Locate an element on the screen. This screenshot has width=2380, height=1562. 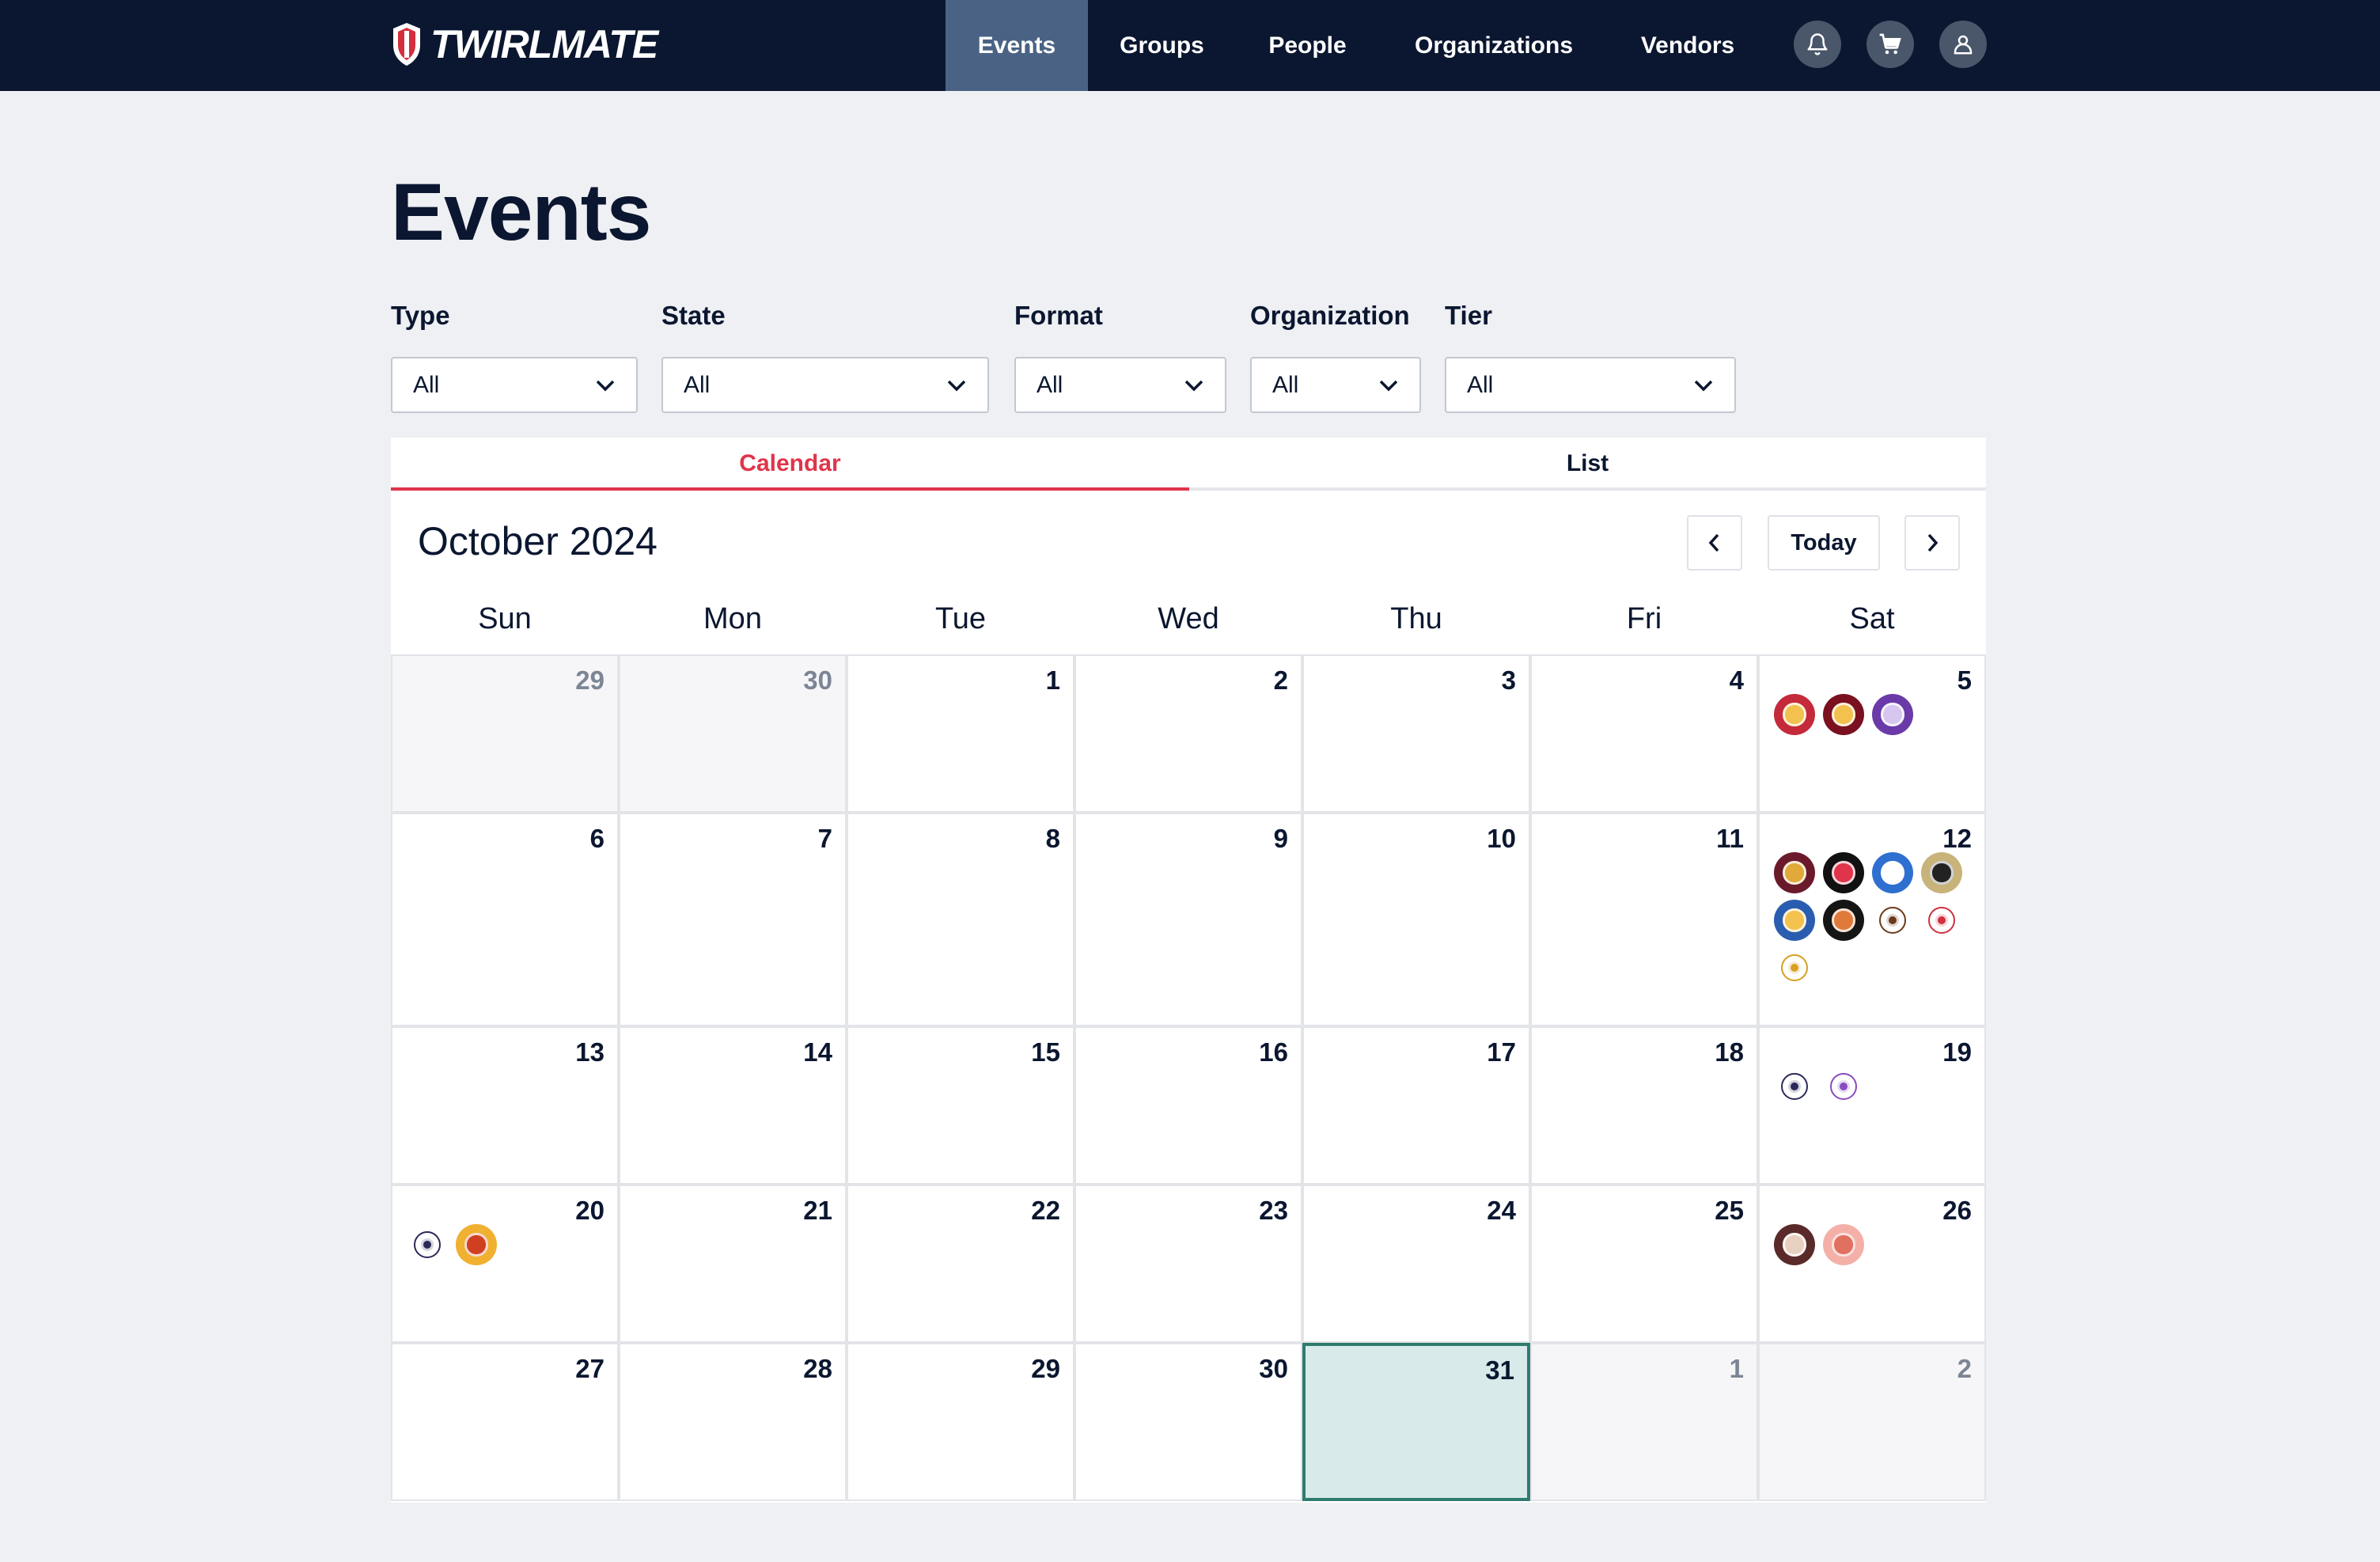
calendar-day: 24 is located at coordinates (1416, 1264).